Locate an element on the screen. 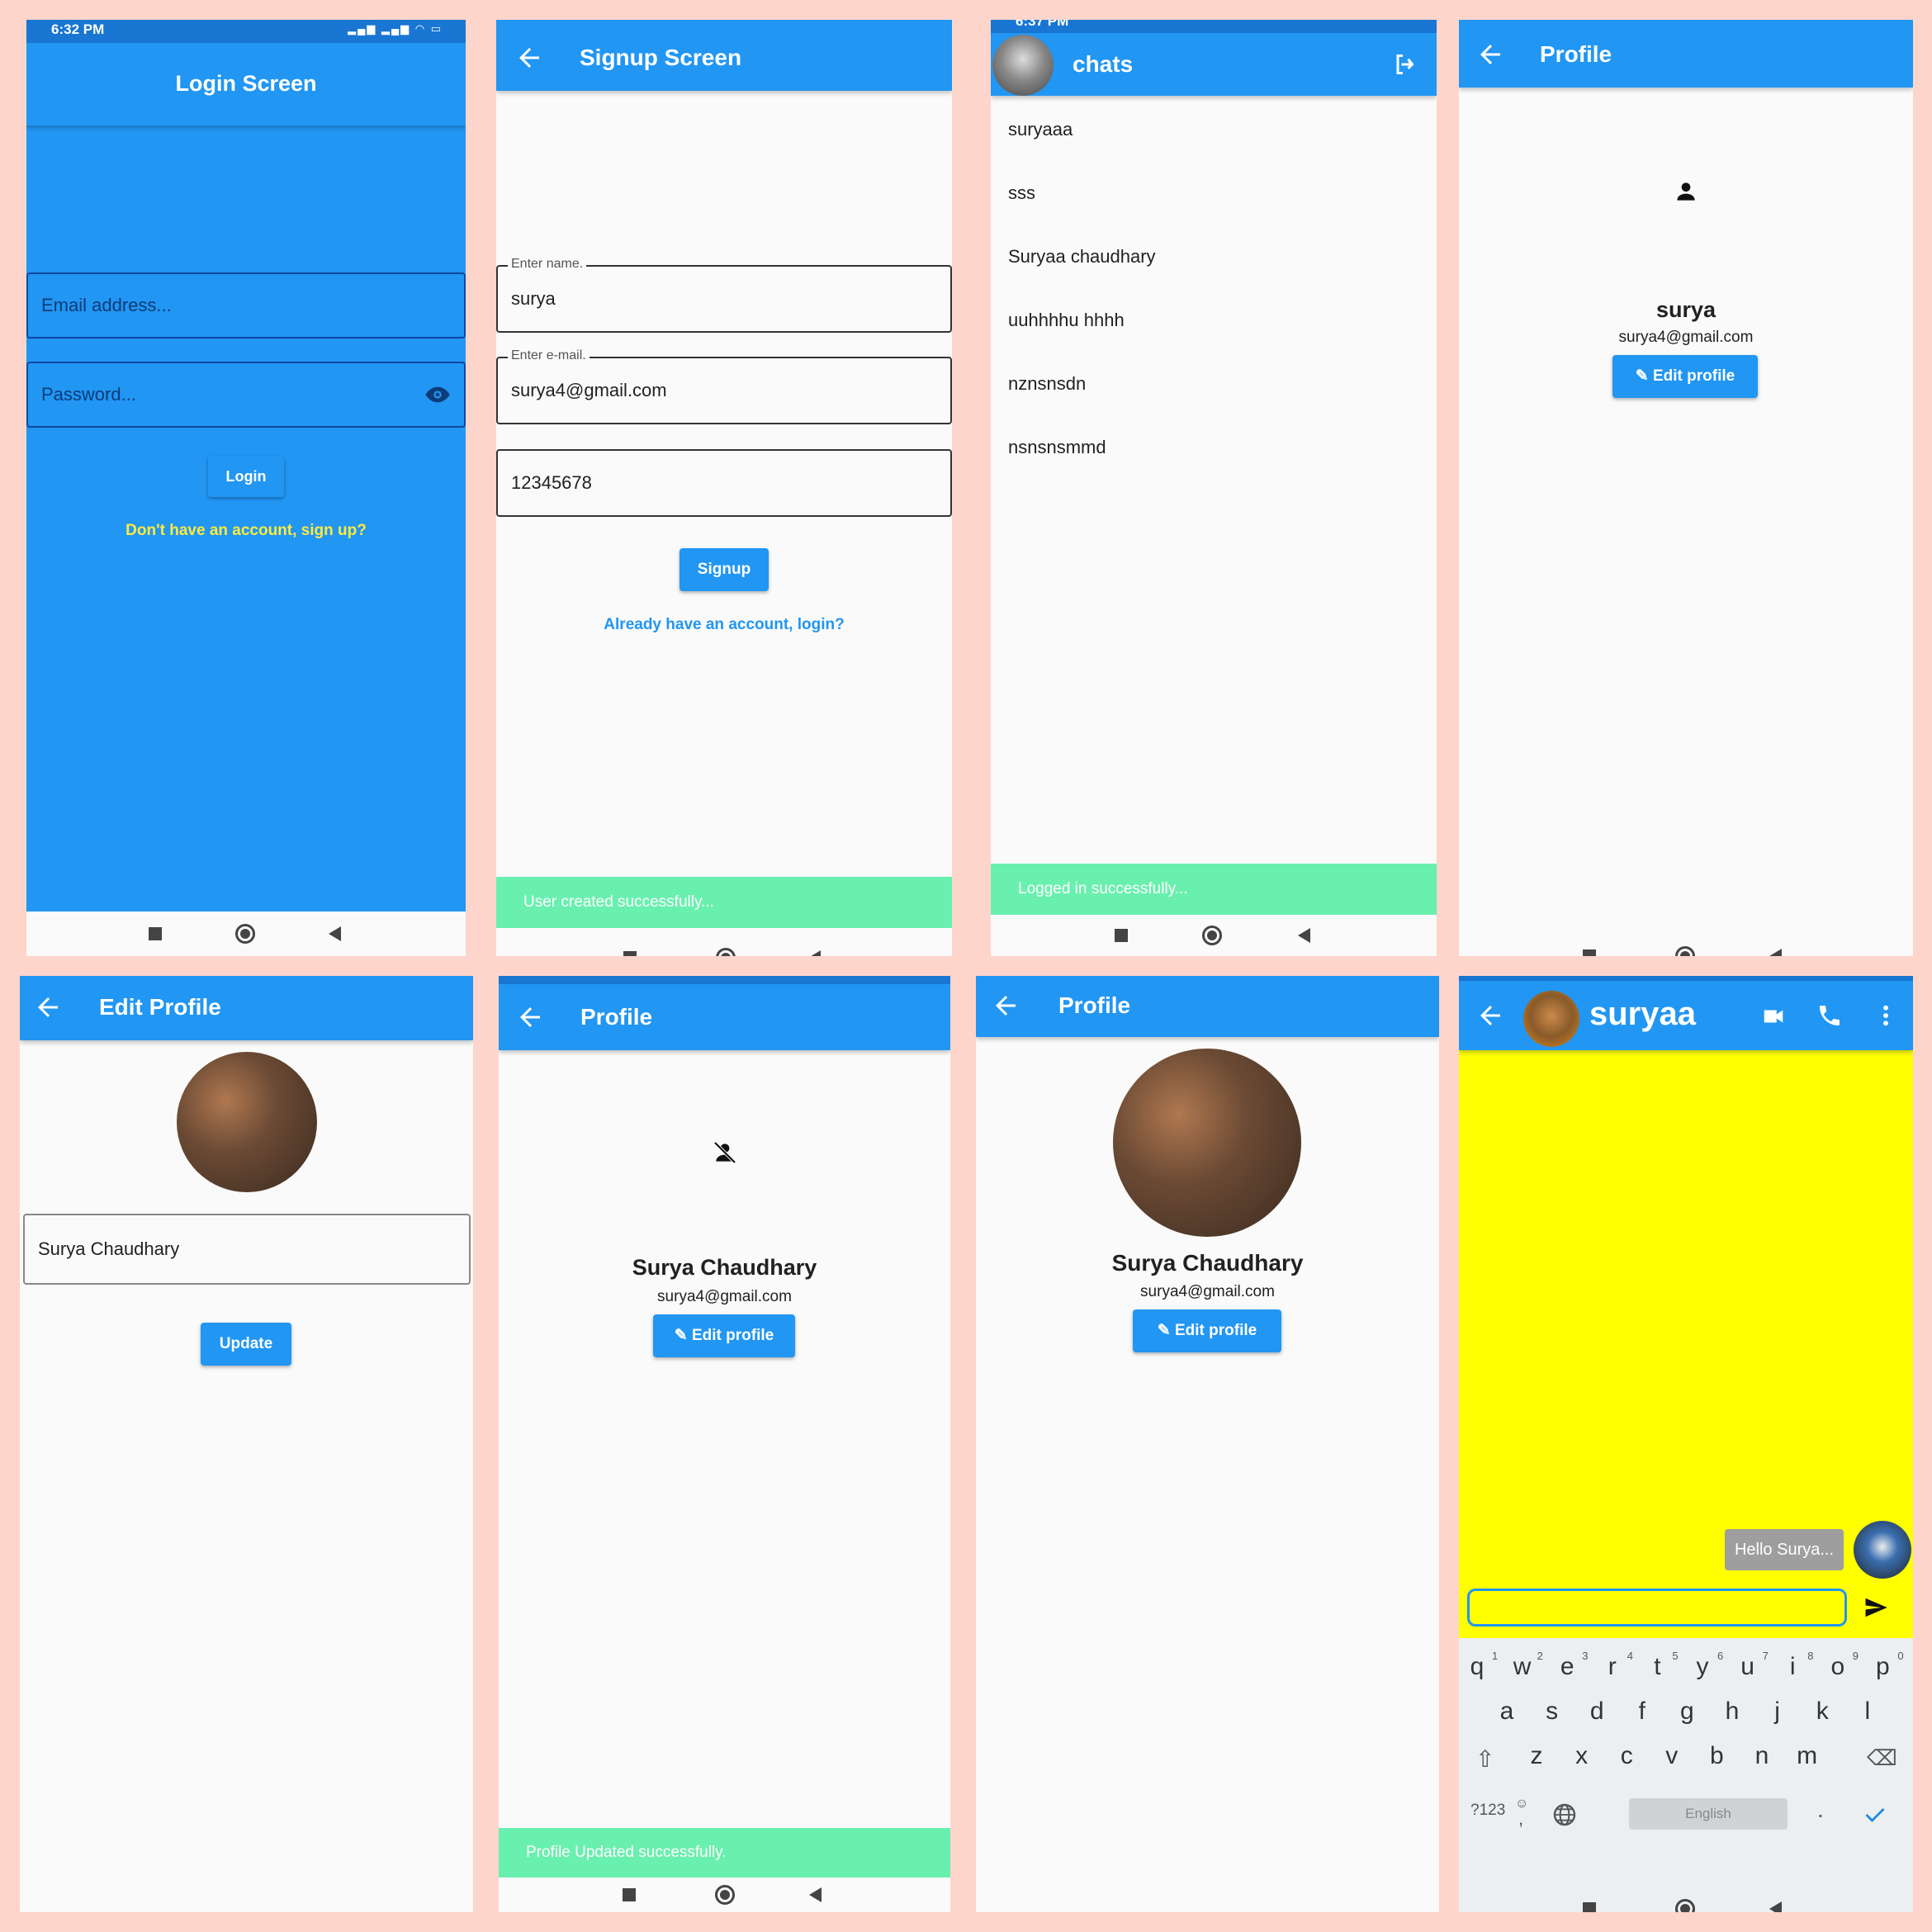 This screenshot has width=1932, height=1932. phone-icon is located at coordinates (1829, 1015).